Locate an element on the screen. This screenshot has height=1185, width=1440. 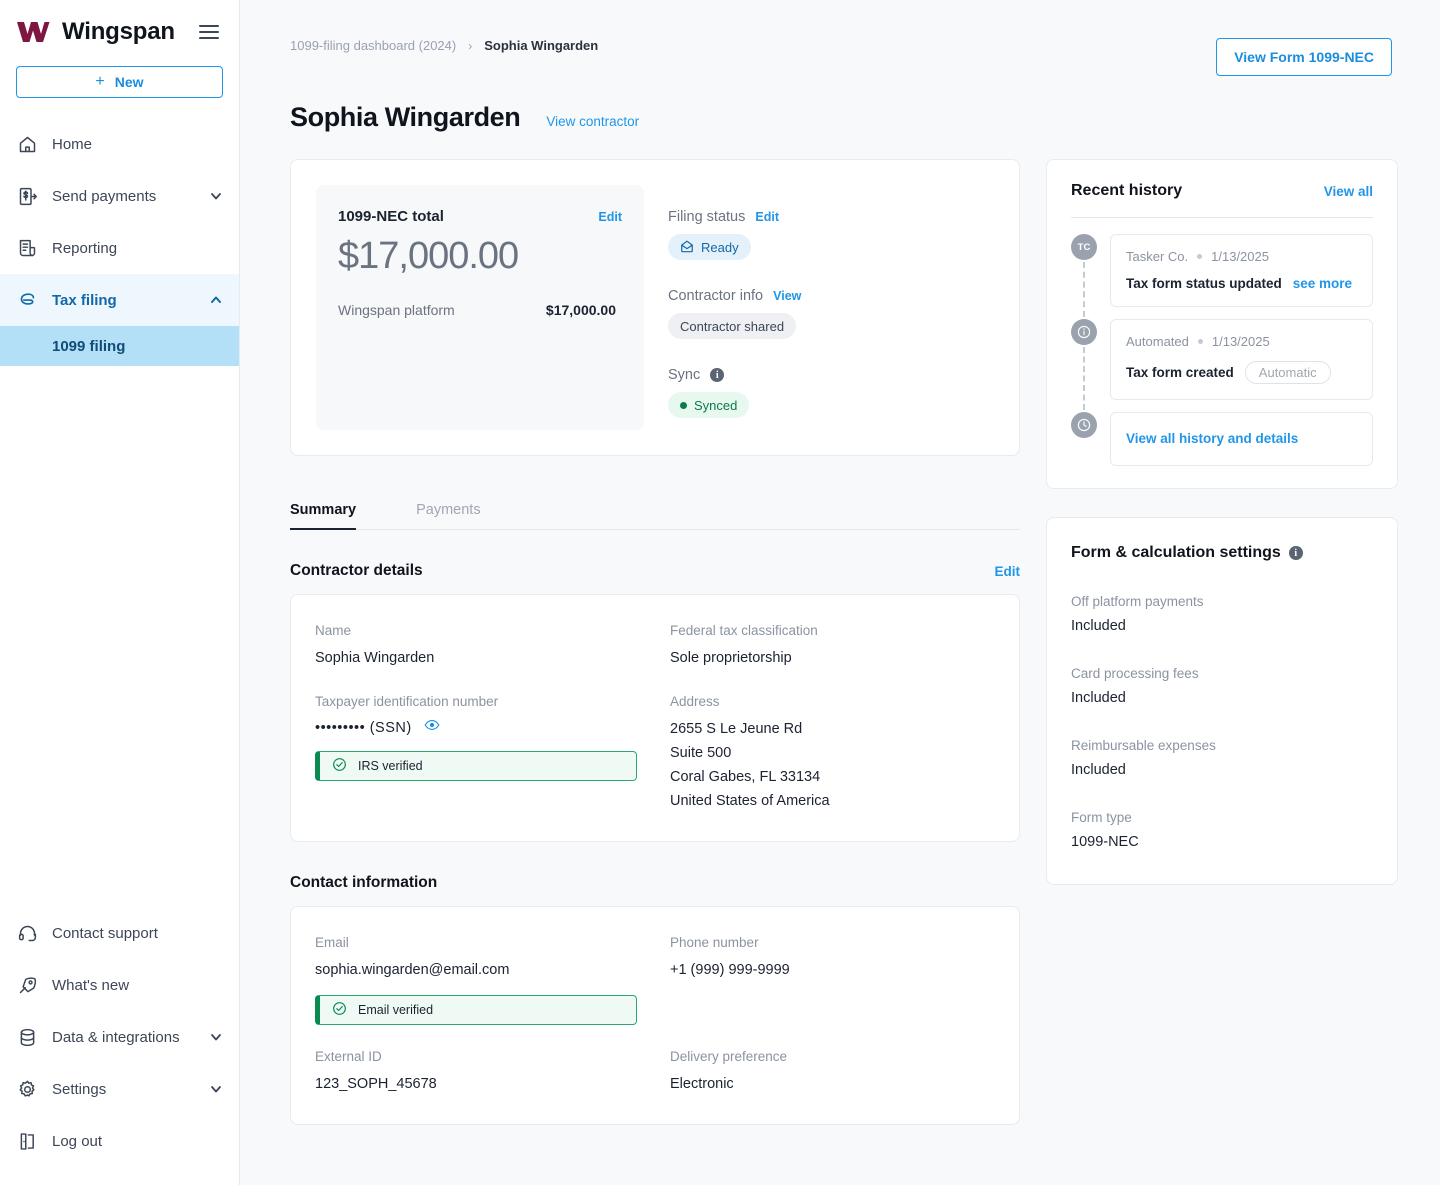
new-button: + New is located at coordinates (119, 82).